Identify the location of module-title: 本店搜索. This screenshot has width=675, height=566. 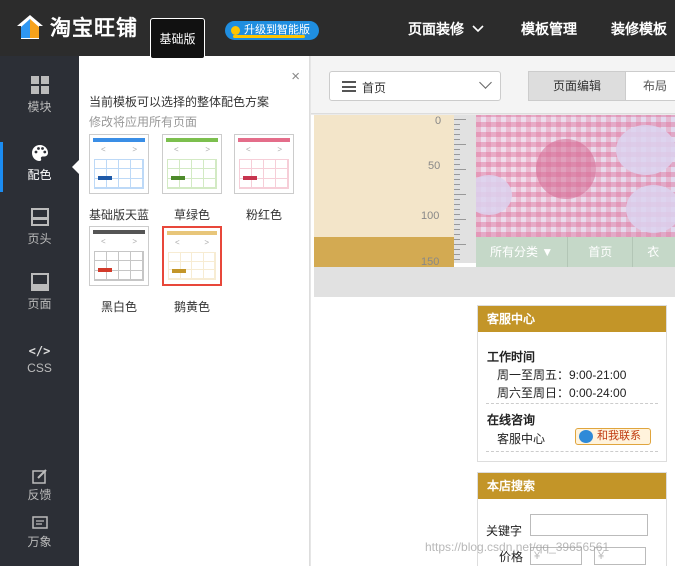
(572, 486).